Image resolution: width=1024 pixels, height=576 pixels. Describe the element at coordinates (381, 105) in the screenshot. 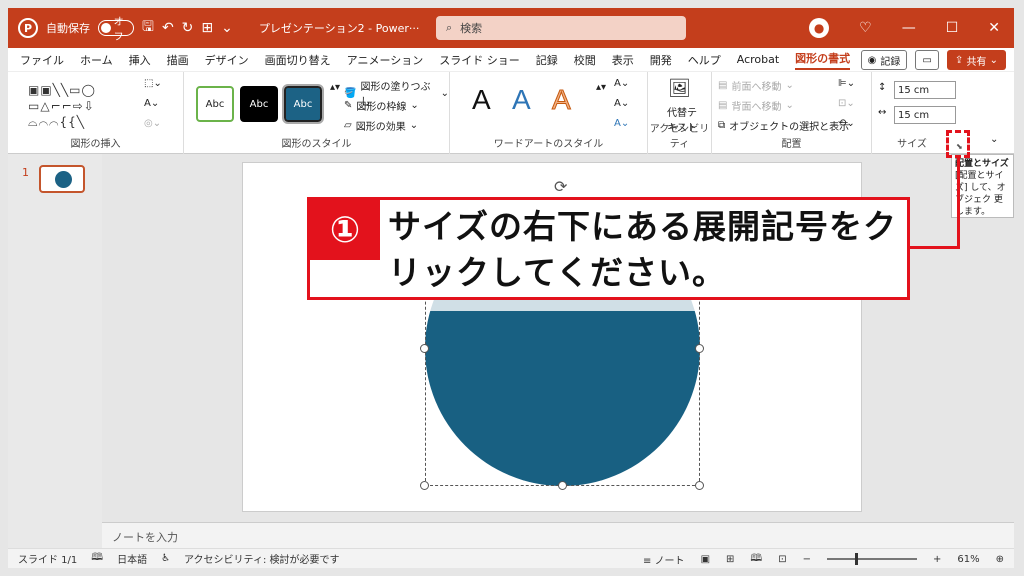

I see `shape-outline-button: ✎ 図形の枠線 ⌄` at that location.